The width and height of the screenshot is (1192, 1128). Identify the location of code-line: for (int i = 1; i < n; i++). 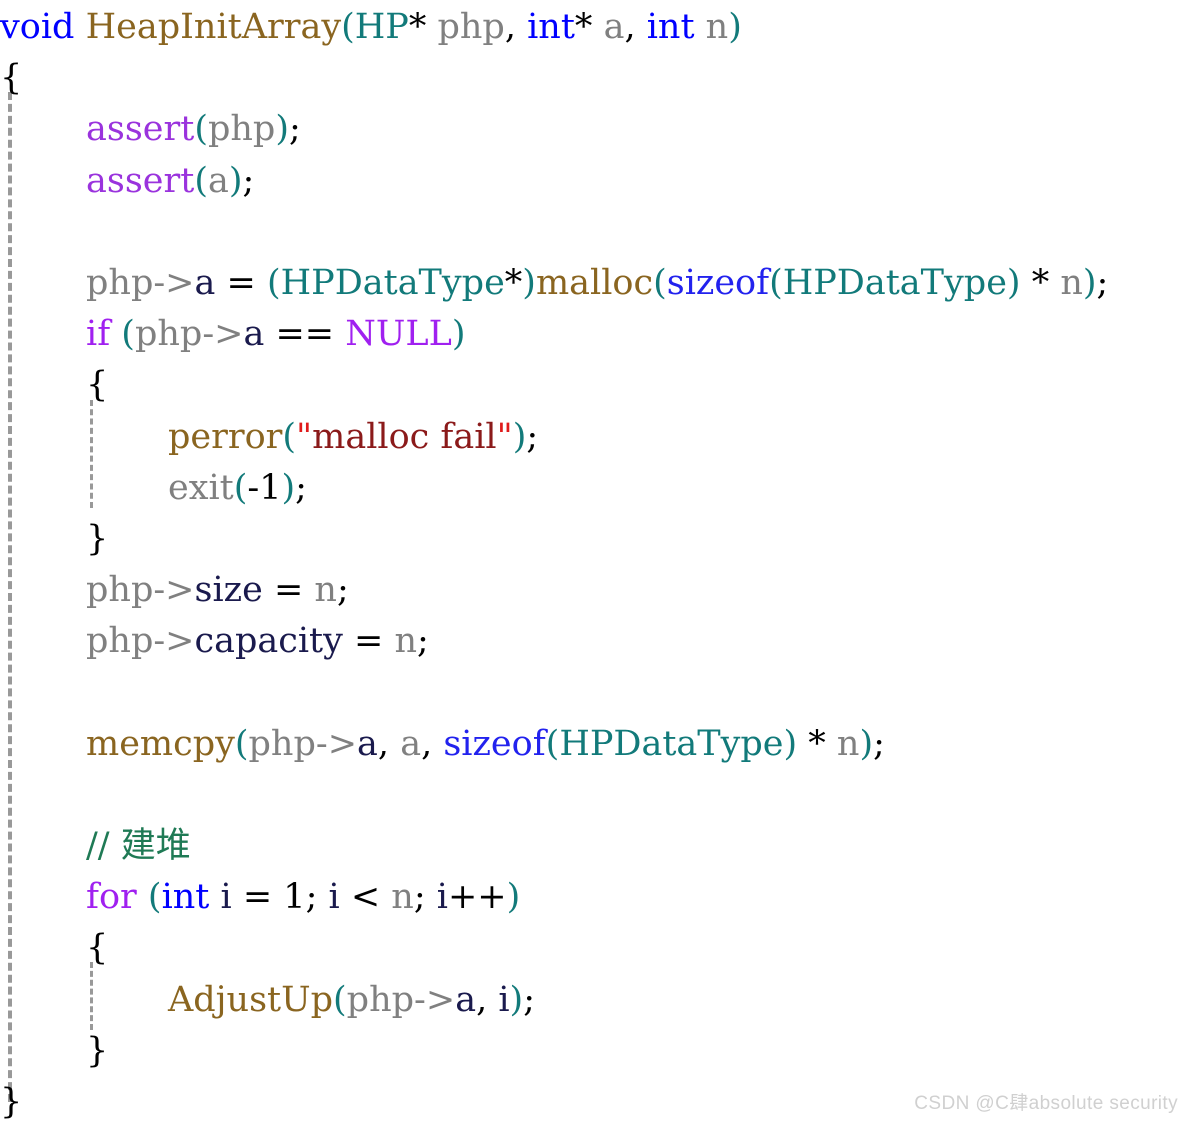
(596, 897).